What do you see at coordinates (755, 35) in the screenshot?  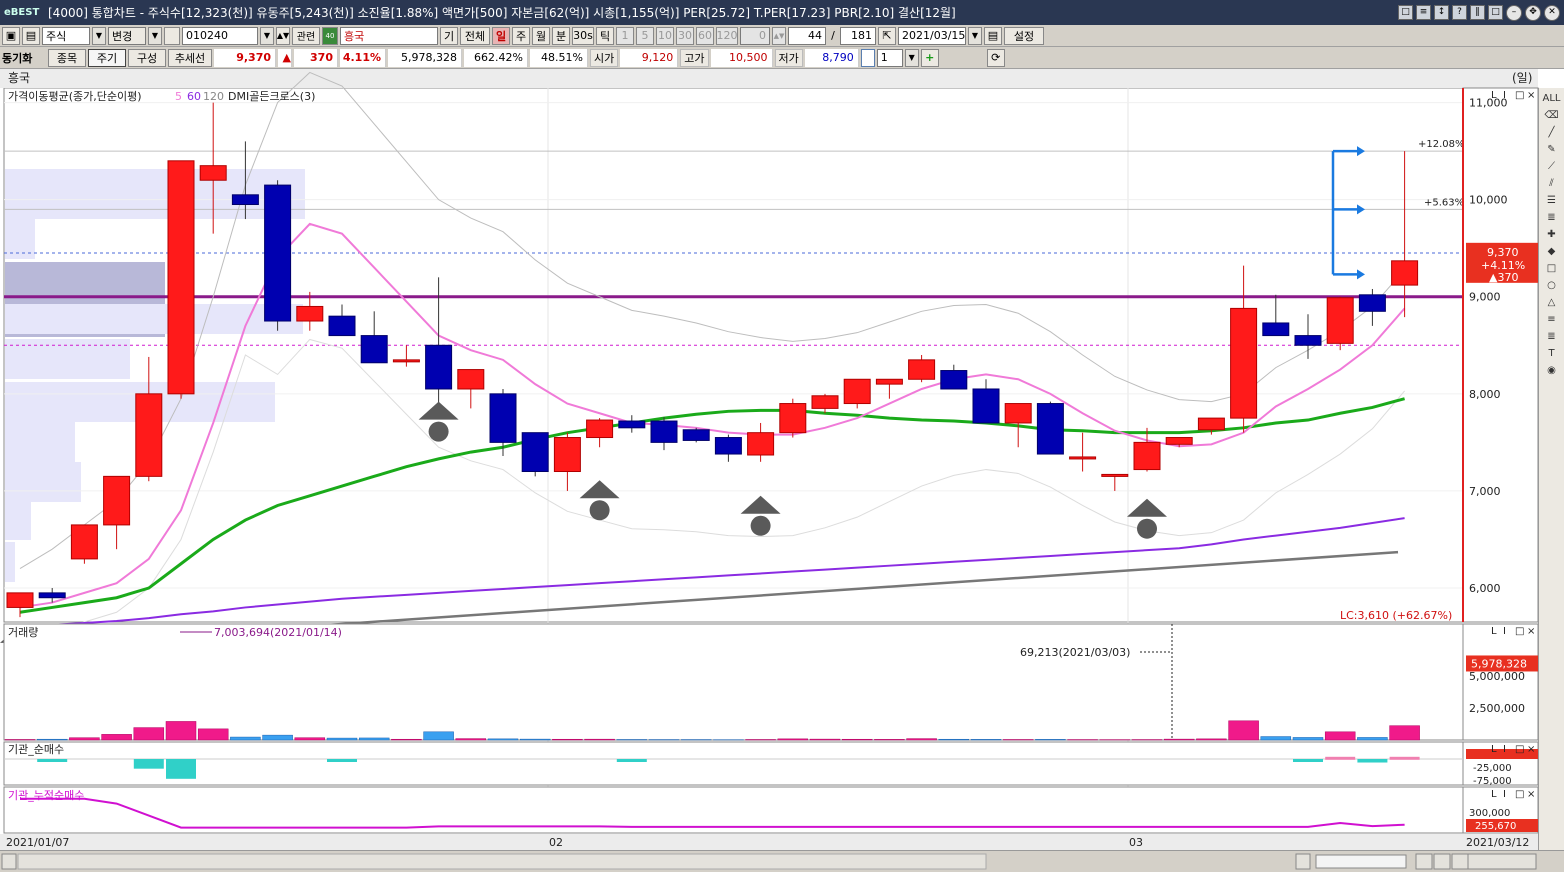 I see `tick-count-input: 0` at bounding box center [755, 35].